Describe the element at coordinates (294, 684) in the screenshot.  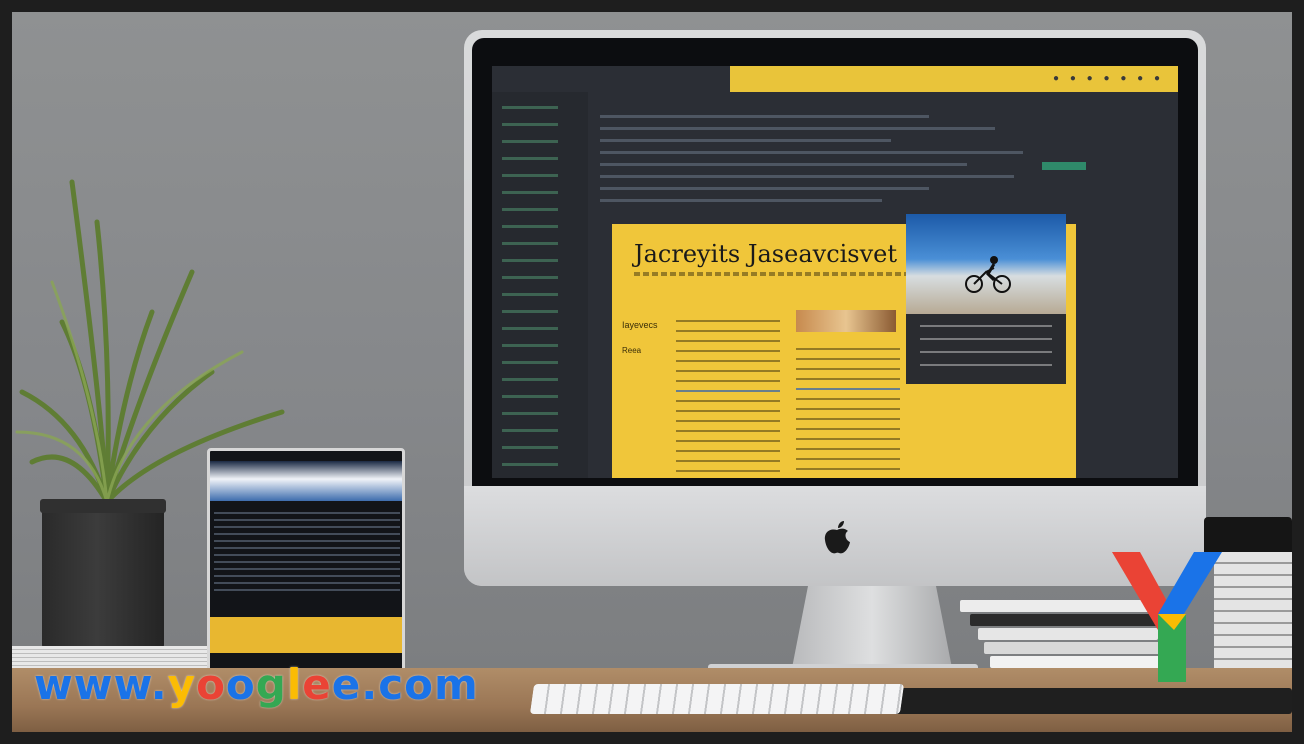
I see `watermark-segment: l` at that location.